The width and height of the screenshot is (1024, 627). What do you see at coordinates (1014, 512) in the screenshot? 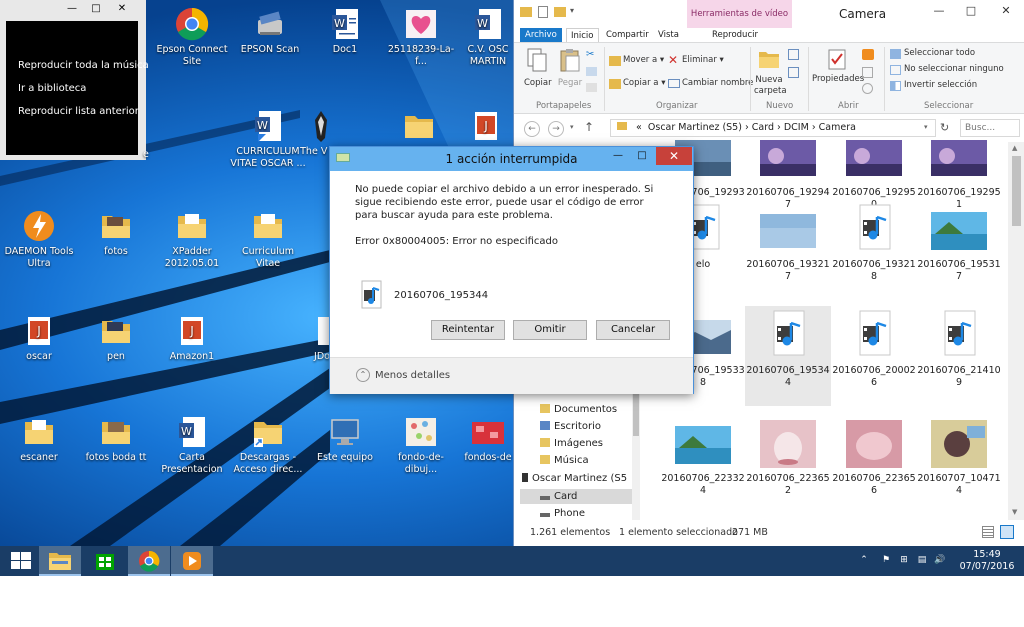
I see `scroll-down-arrow: ▼` at bounding box center [1014, 512].